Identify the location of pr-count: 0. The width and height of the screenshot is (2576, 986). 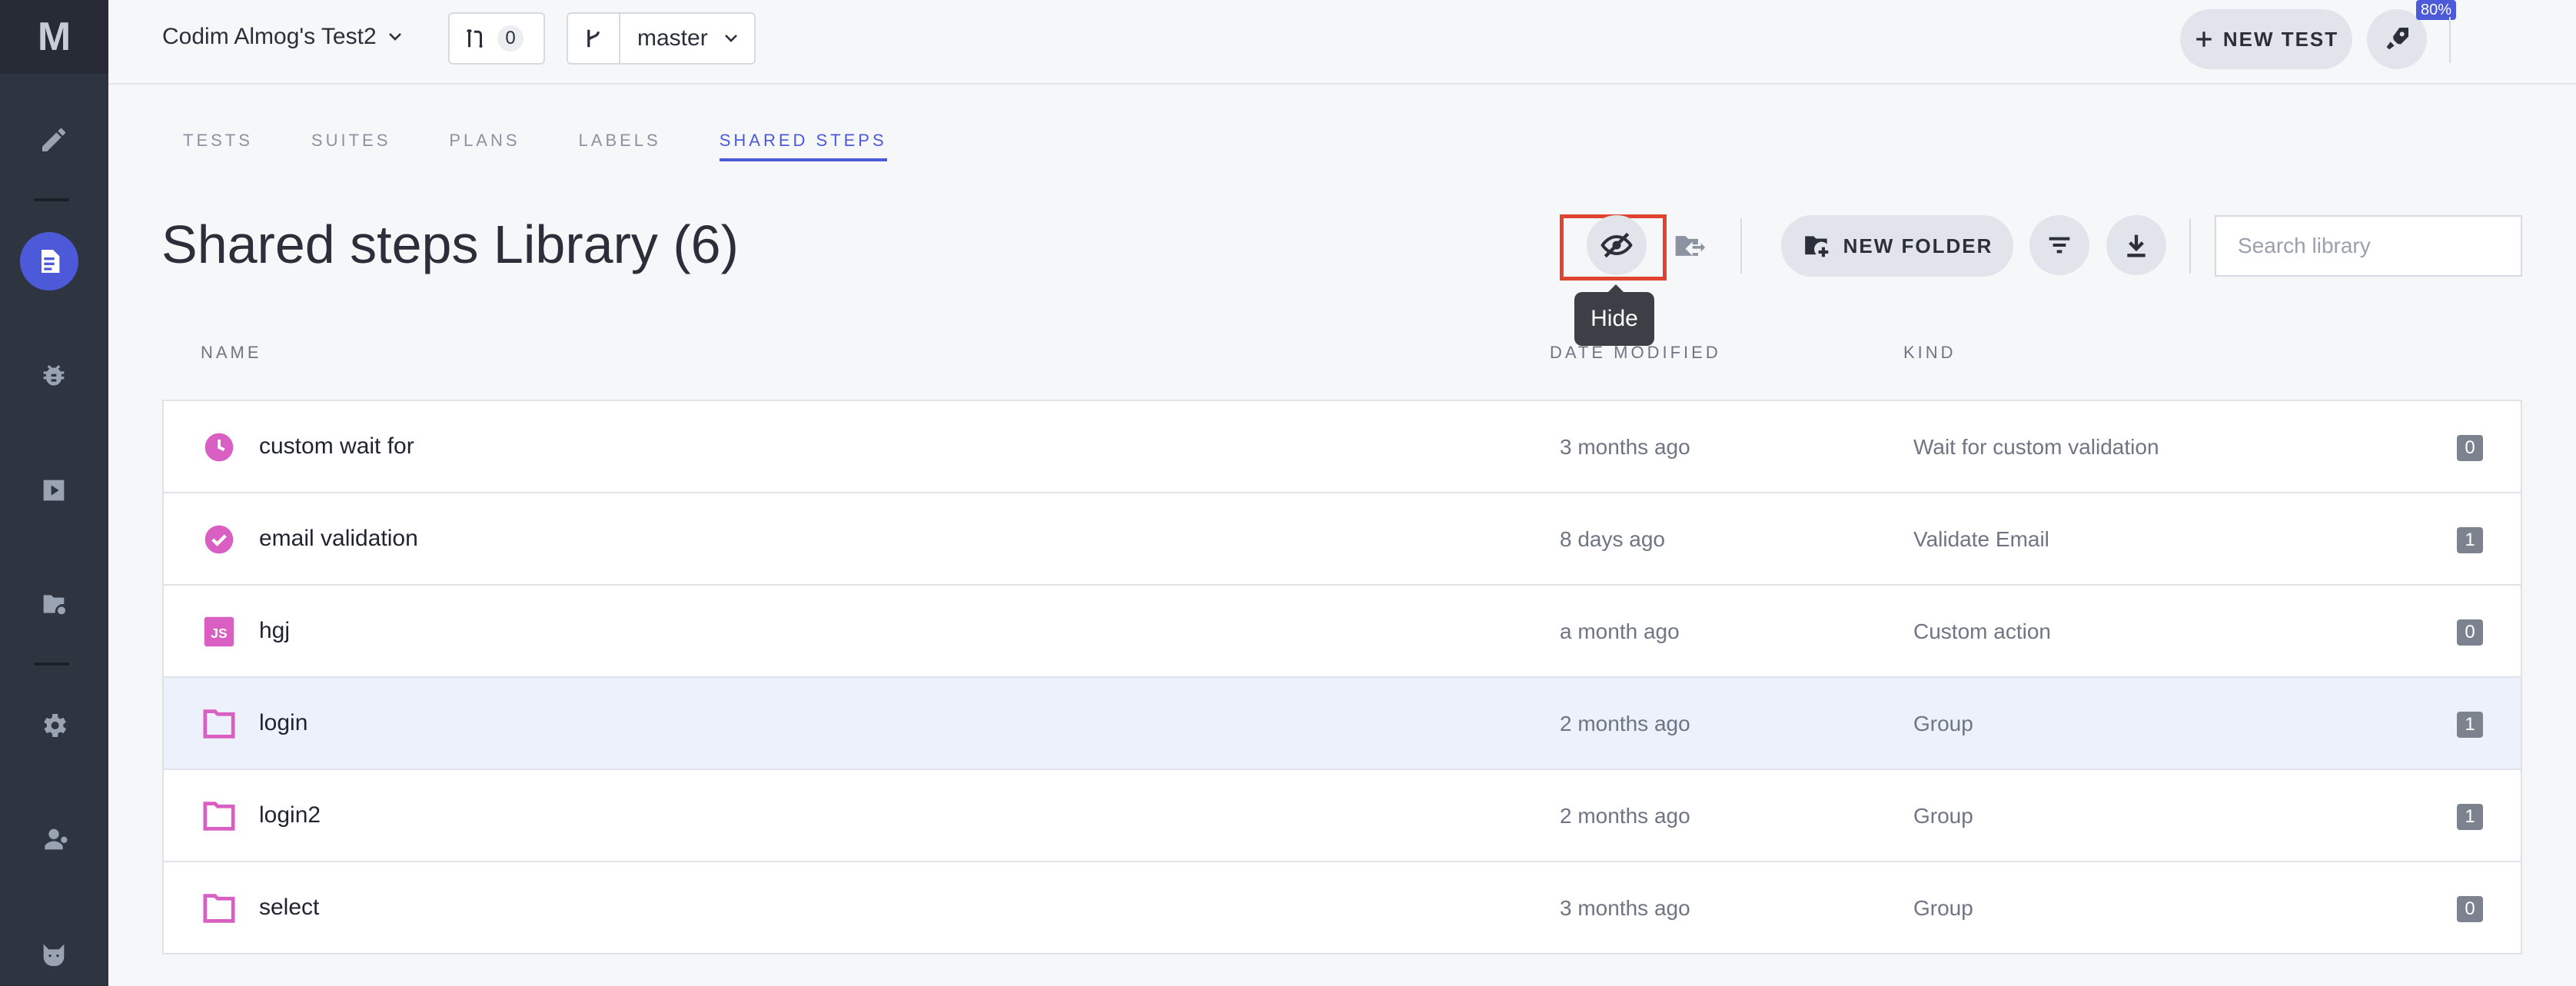
(510, 38).